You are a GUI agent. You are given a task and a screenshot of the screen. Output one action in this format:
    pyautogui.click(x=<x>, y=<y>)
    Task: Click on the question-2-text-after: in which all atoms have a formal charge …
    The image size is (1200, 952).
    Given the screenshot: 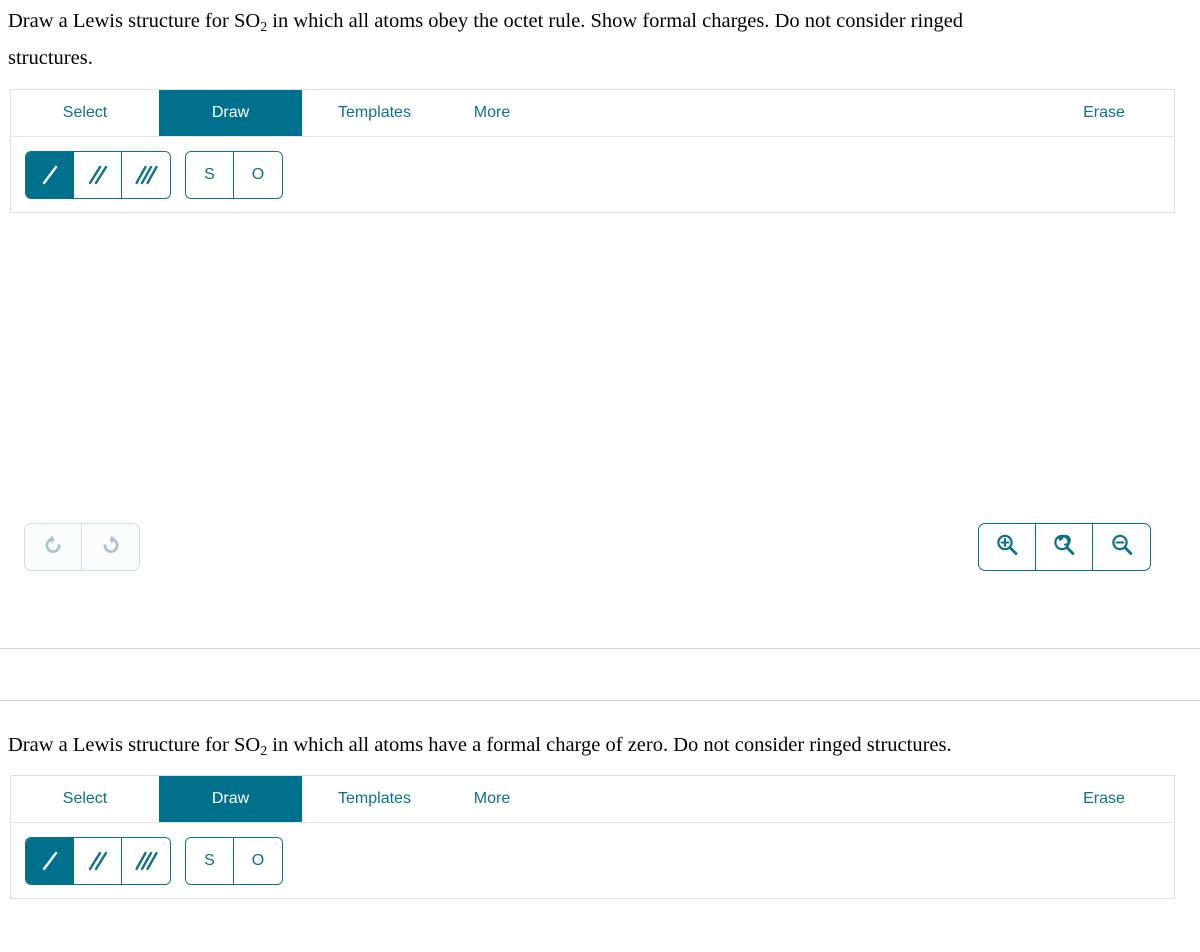 What is the action you would take?
    pyautogui.click(x=609, y=745)
    